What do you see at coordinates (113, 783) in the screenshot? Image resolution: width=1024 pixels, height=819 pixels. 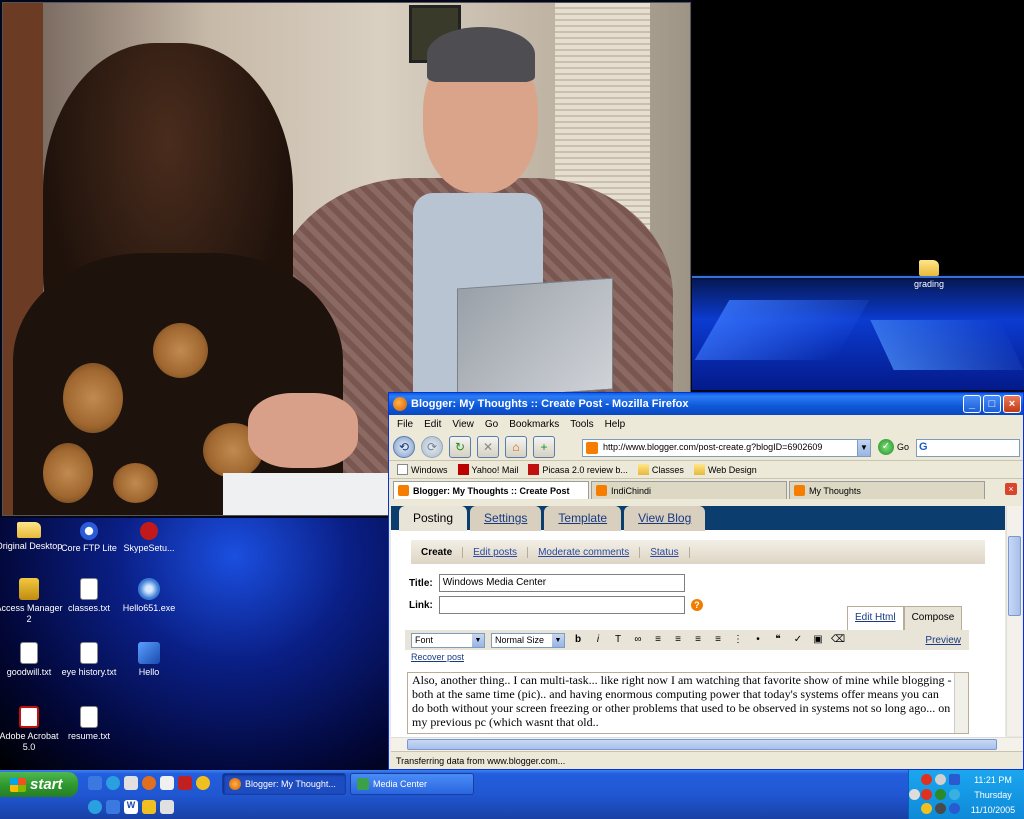 I see `internet-explorer-icon` at bounding box center [113, 783].